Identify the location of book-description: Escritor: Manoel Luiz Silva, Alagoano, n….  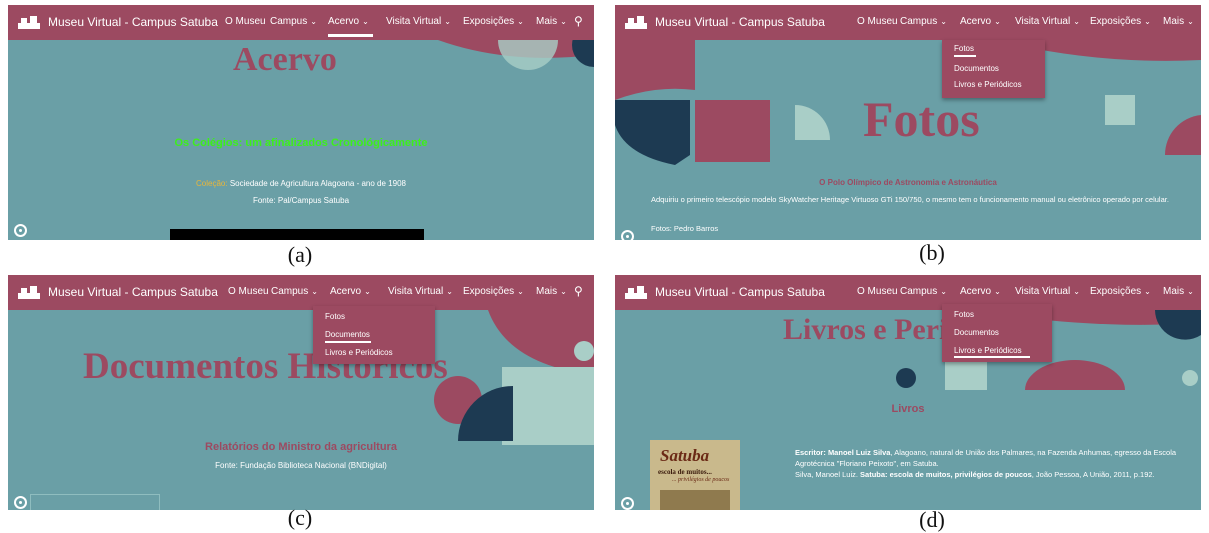
(991, 463).